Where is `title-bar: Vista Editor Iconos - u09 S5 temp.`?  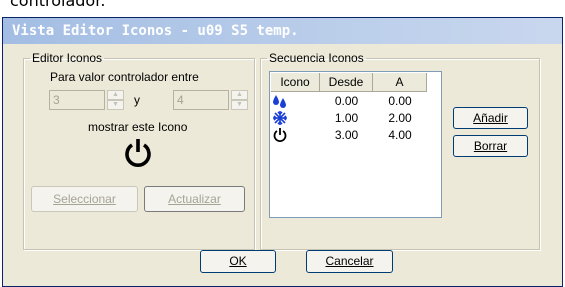 title-bar: Vista Editor Iconos - u09 S5 temp. is located at coordinates (282, 31).